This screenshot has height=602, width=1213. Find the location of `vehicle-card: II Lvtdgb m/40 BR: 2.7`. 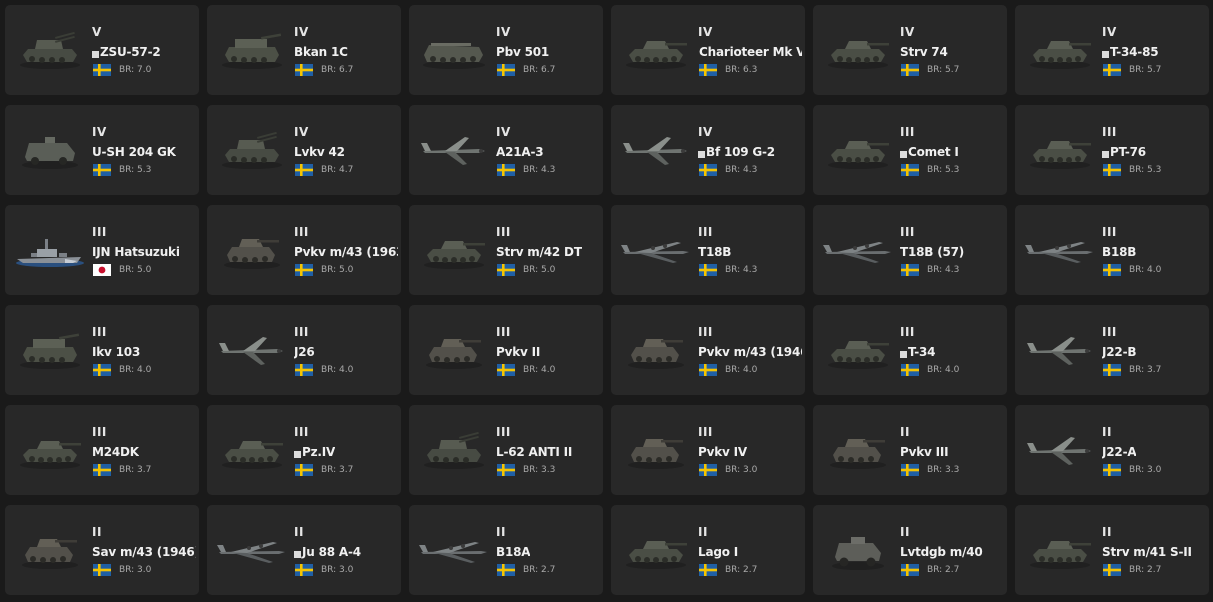

vehicle-card: II Lvtdgb m/40 BR: 2.7 is located at coordinates (910, 550).